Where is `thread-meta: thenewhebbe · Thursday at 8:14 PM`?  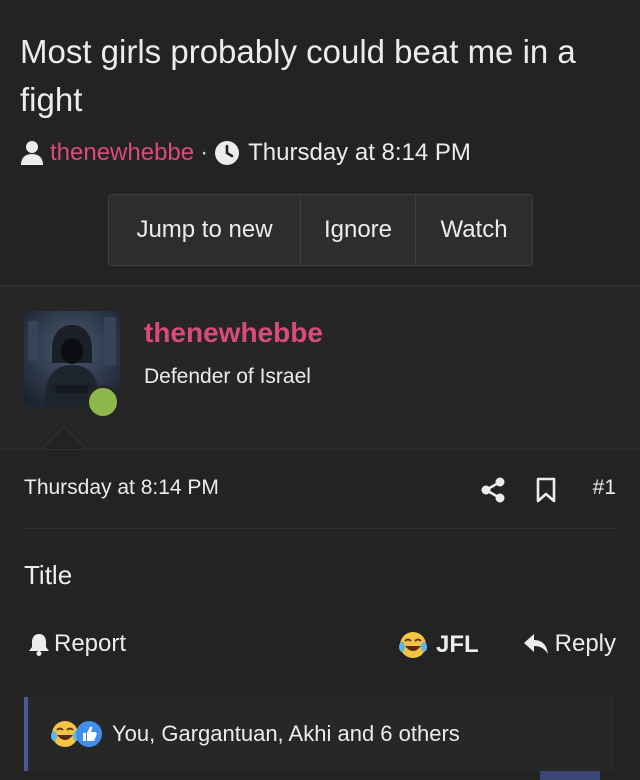 thread-meta: thenewhebbe · Thursday at 8:14 PM is located at coordinates (320, 153).